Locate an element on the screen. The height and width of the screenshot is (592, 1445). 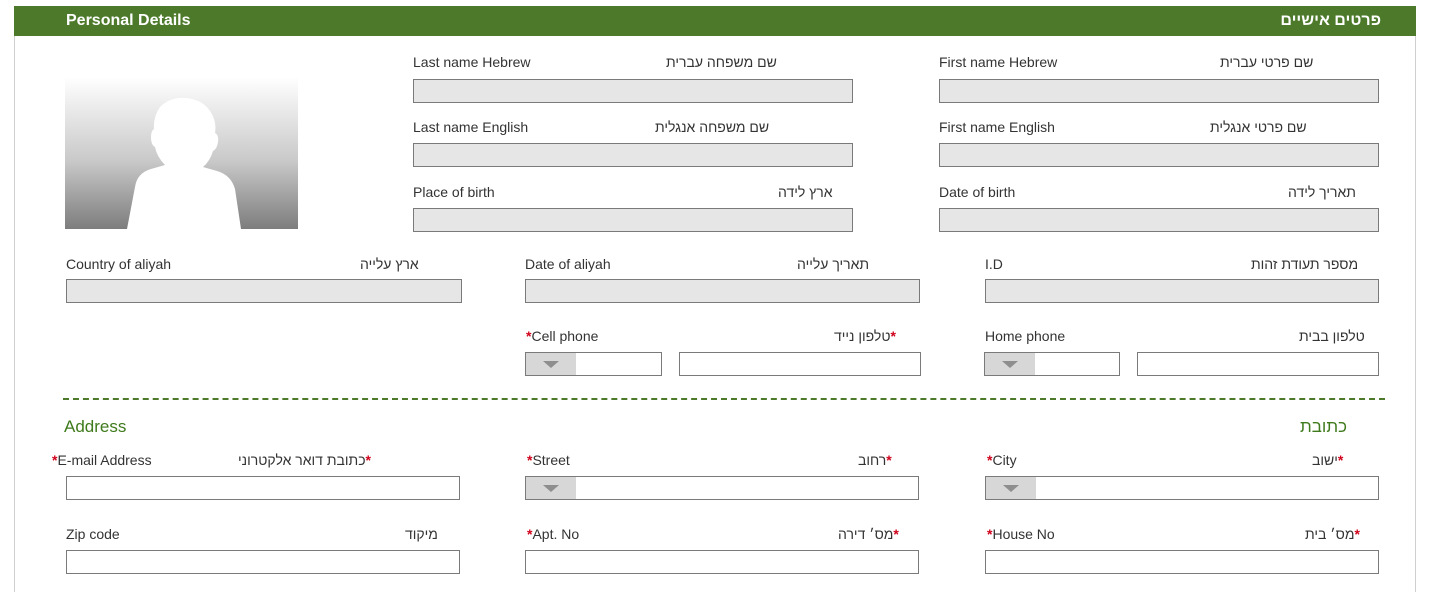
last-name-hebrew-field is located at coordinates (633, 91).